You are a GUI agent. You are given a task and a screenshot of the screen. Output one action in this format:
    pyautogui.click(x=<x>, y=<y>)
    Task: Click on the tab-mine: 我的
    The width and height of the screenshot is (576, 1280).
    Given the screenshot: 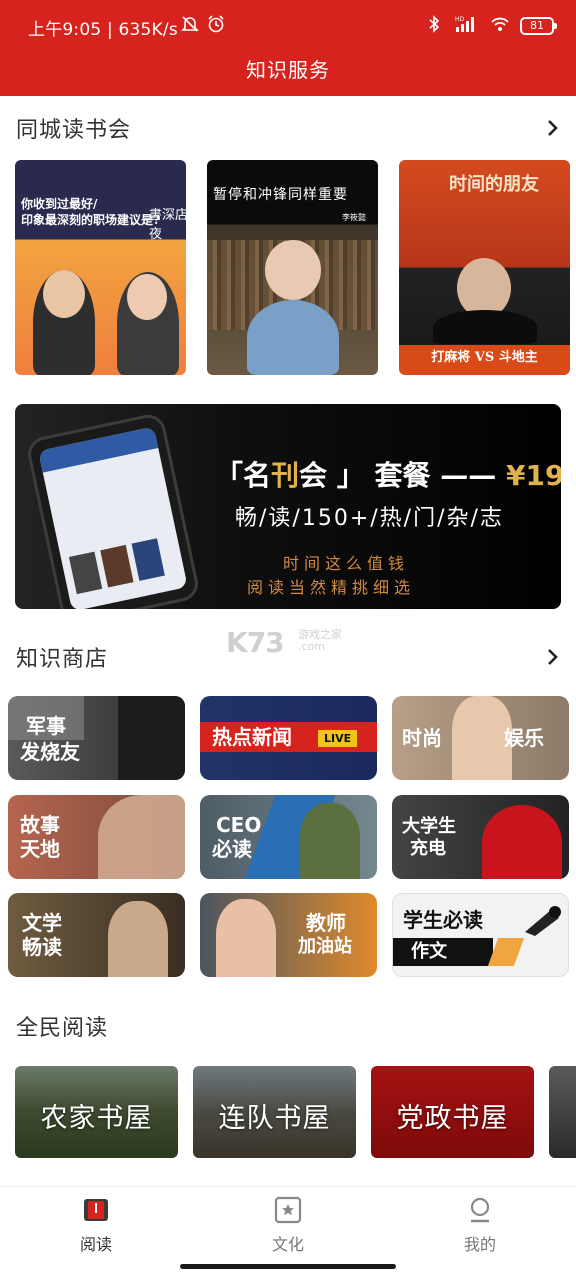 What is the action you would take?
    pyautogui.click(x=480, y=1225)
    